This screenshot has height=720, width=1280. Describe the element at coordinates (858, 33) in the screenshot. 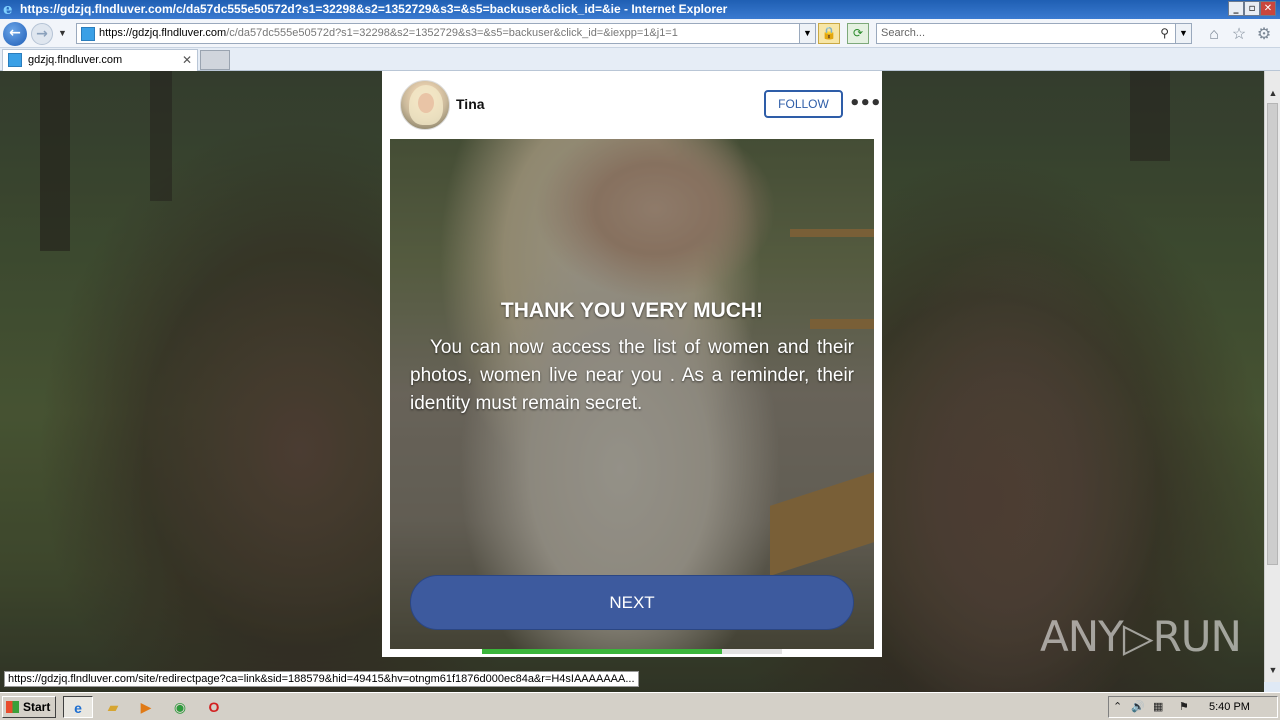

I see `refresh-icon: ⟳` at that location.